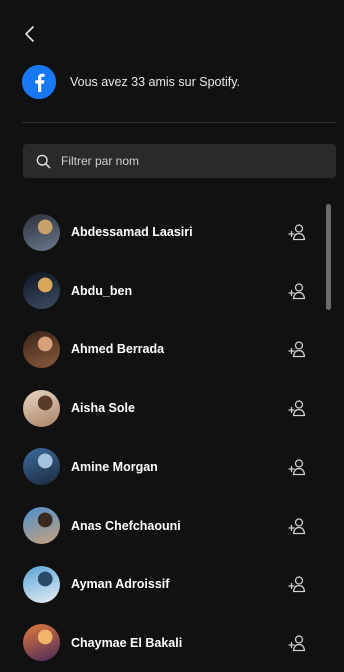 The image size is (344, 672). I want to click on friend-row: Amine Morgan, so click(172, 467).